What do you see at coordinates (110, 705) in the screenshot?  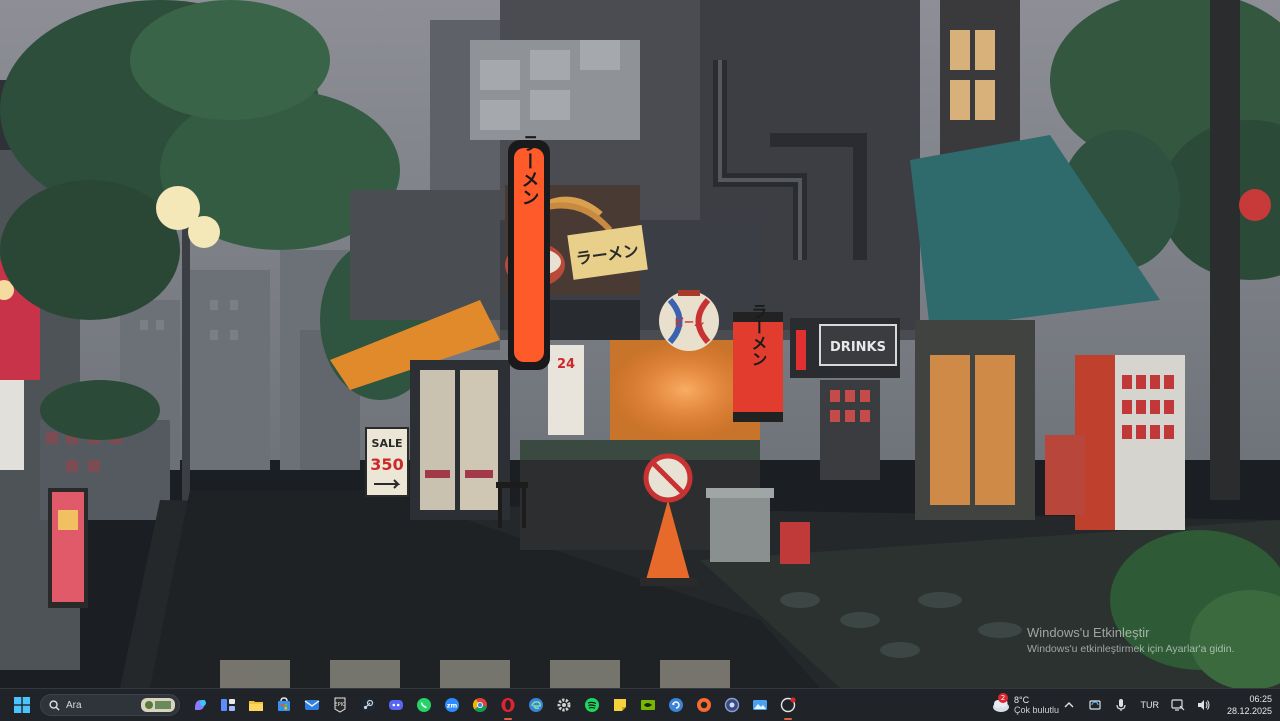 I see `taskbar-search-box: Ara` at bounding box center [110, 705].